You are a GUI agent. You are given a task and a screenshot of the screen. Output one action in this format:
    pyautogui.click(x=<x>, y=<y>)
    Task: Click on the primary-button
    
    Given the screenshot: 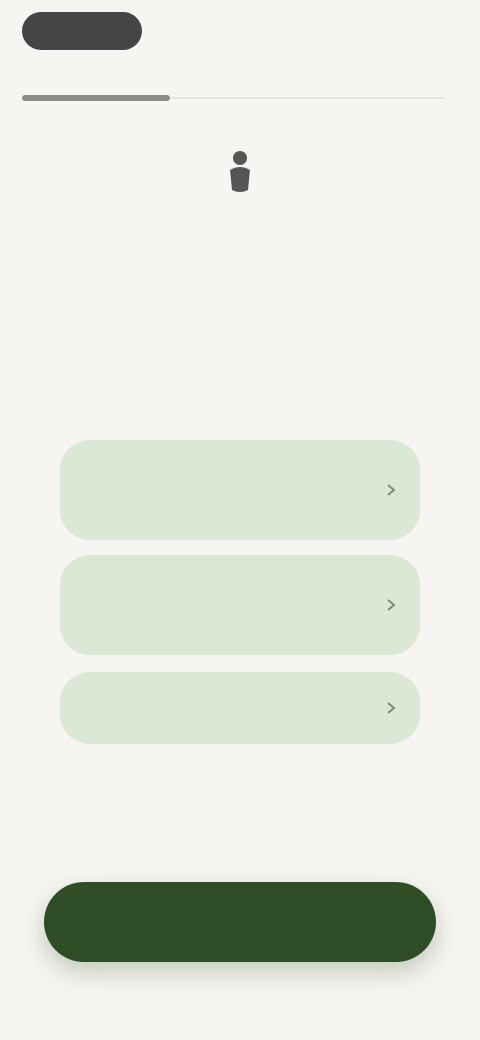 What is the action you would take?
    pyautogui.click(x=240, y=922)
    